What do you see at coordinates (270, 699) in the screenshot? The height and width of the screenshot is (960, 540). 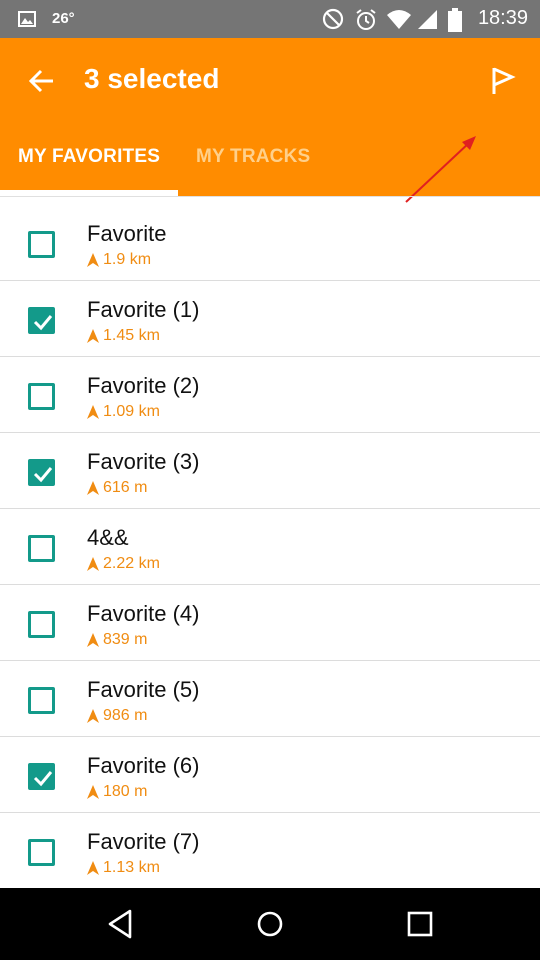 I see `list-item: Favorite (5) 986 m` at bounding box center [270, 699].